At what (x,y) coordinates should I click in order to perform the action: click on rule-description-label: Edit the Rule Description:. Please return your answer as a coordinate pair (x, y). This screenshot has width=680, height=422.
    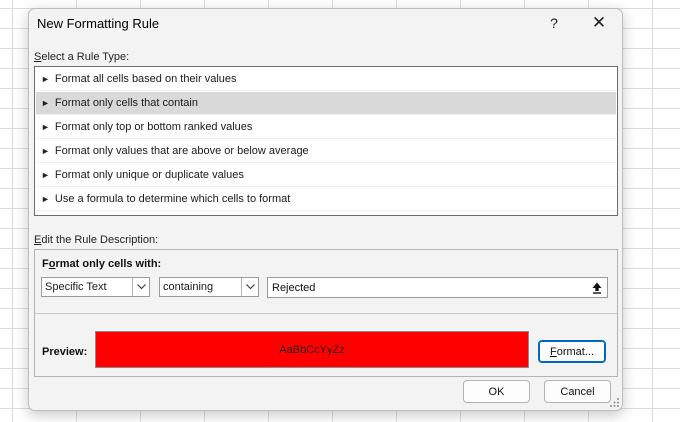
    Looking at the image, I should click on (96, 240).